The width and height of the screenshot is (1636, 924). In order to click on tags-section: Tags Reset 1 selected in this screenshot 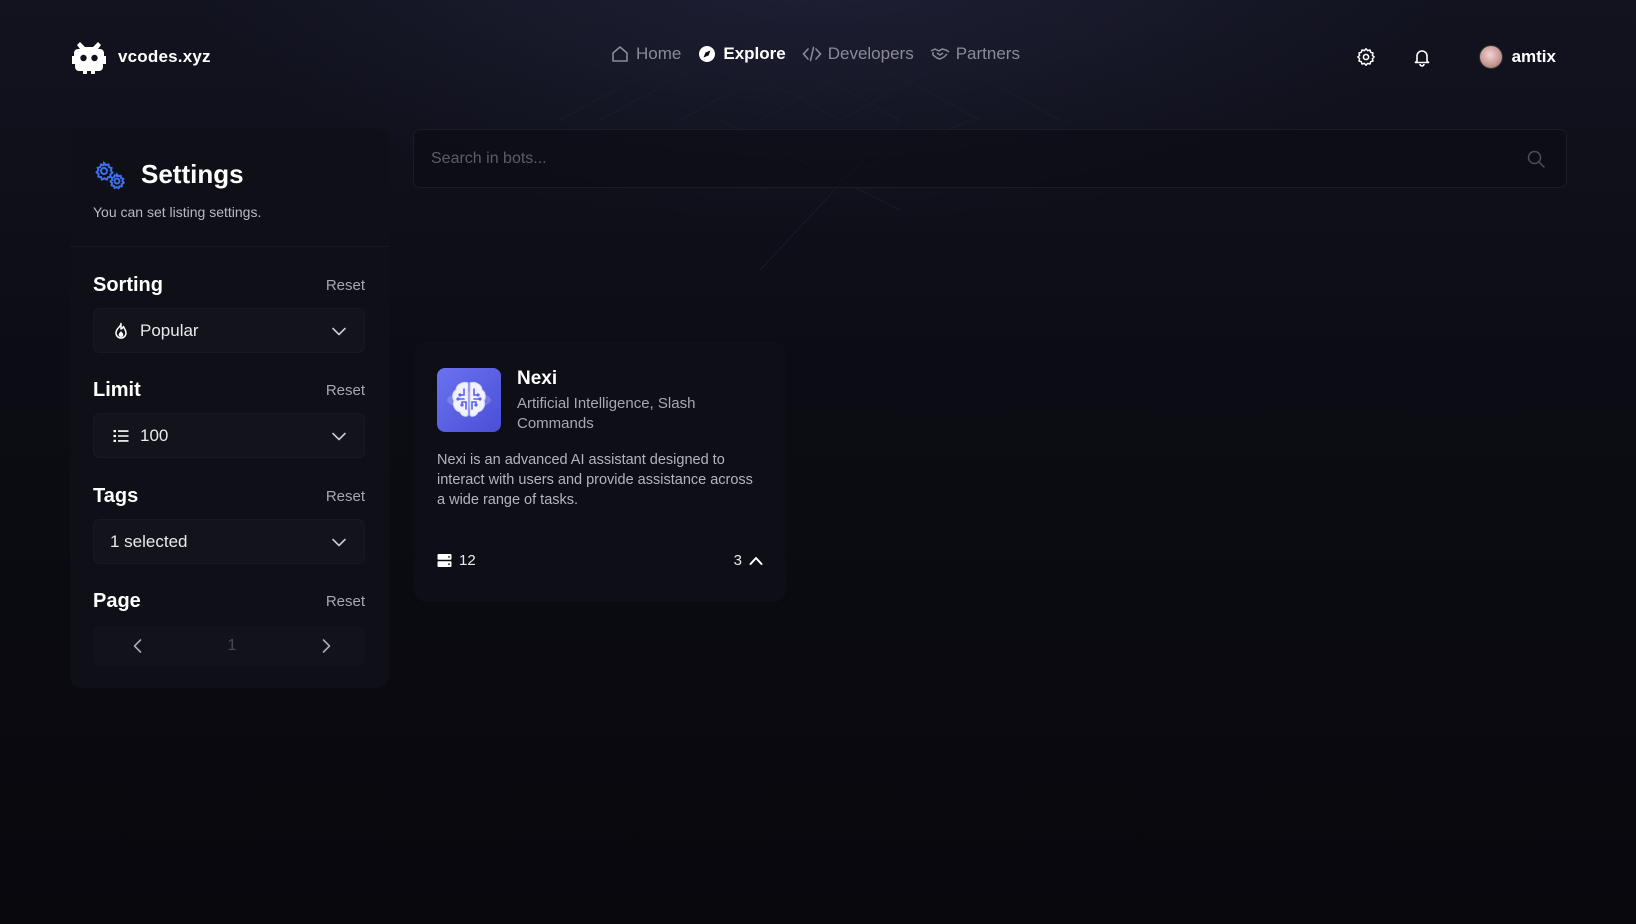, I will do `click(229, 523)`.